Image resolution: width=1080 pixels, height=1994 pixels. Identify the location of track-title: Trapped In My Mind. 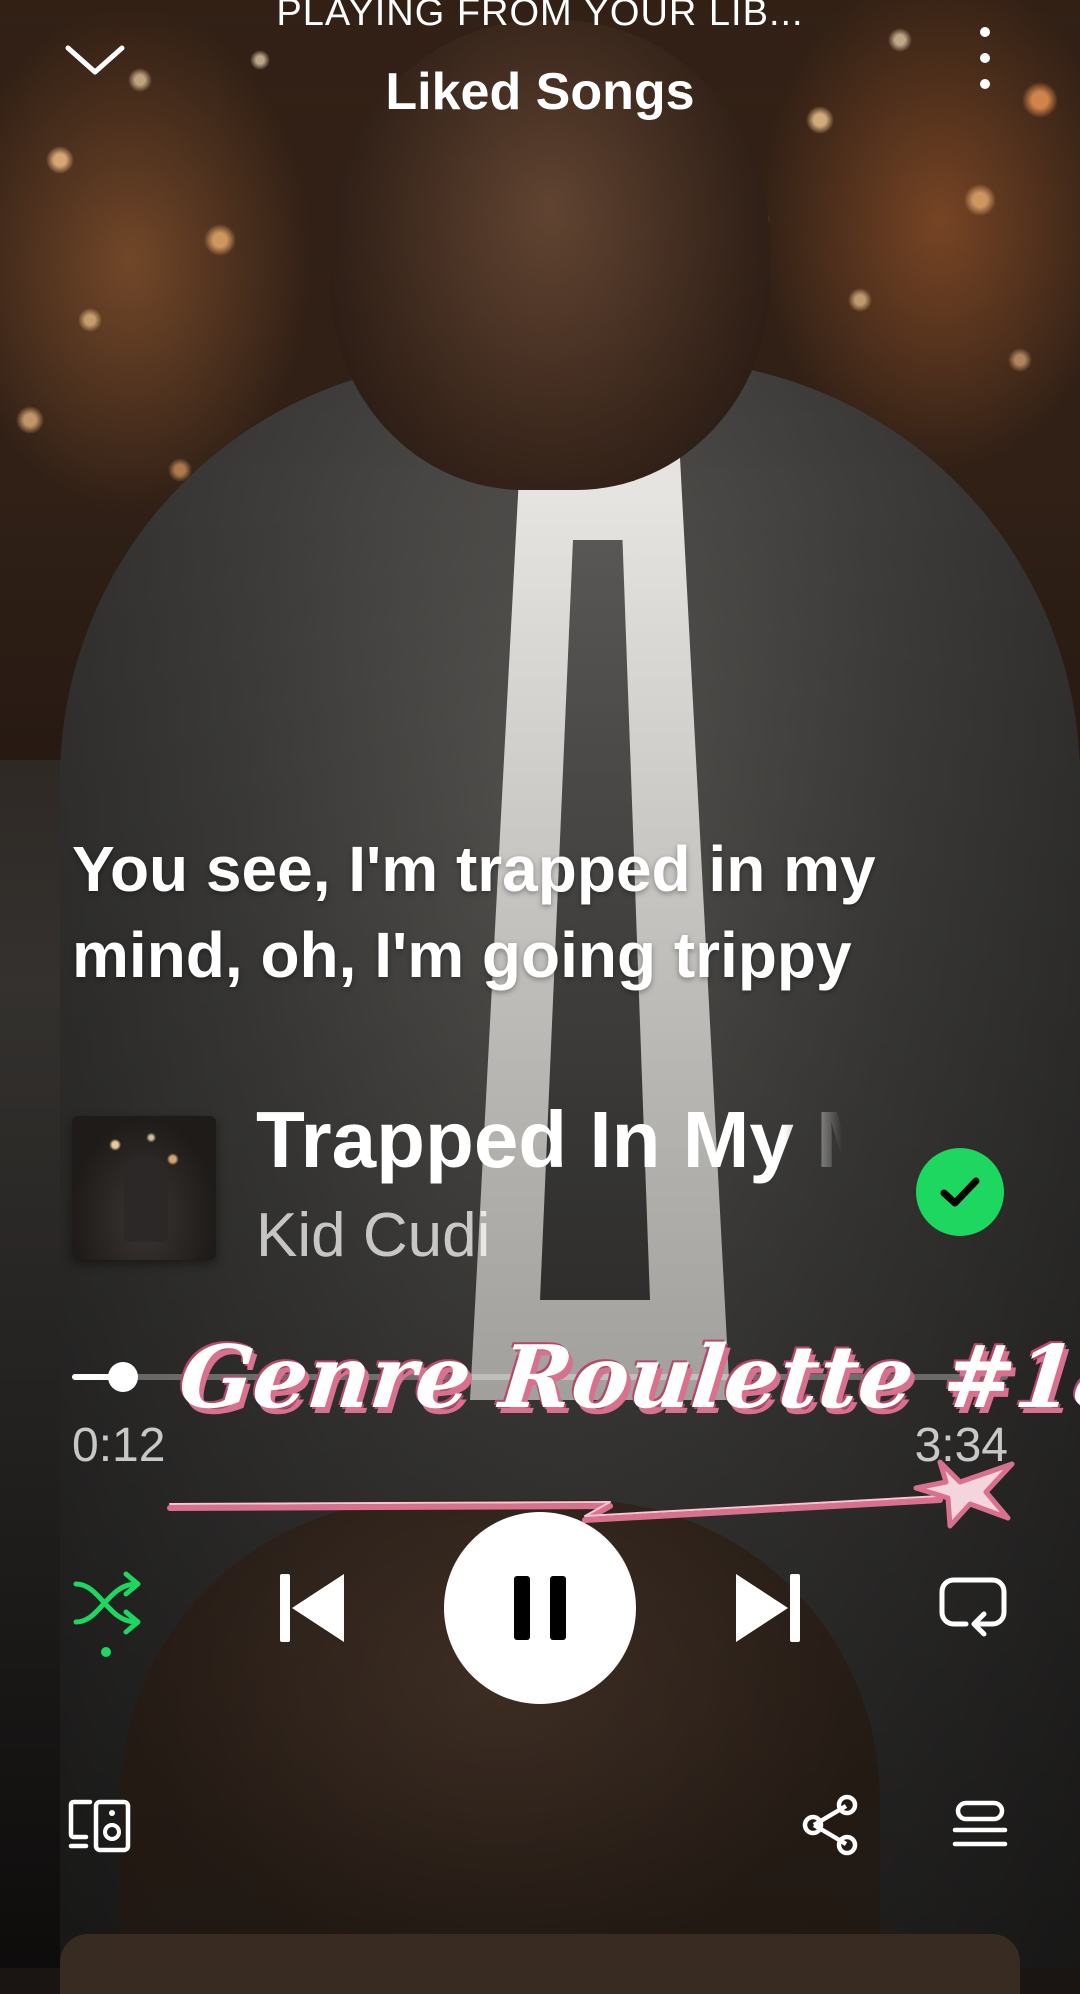
(549, 1139).